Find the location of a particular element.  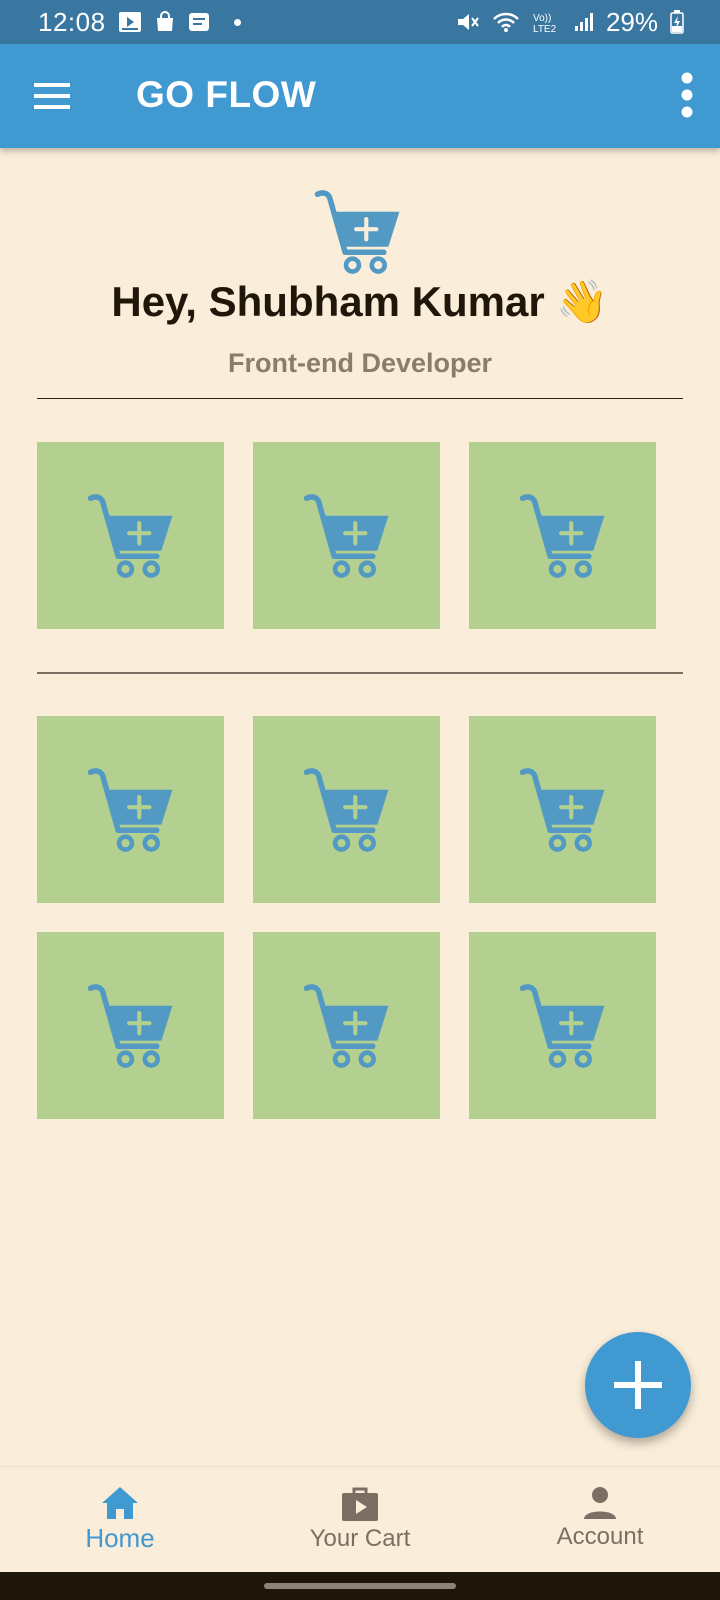

status-left: 12:08 is located at coordinates (139, 22).